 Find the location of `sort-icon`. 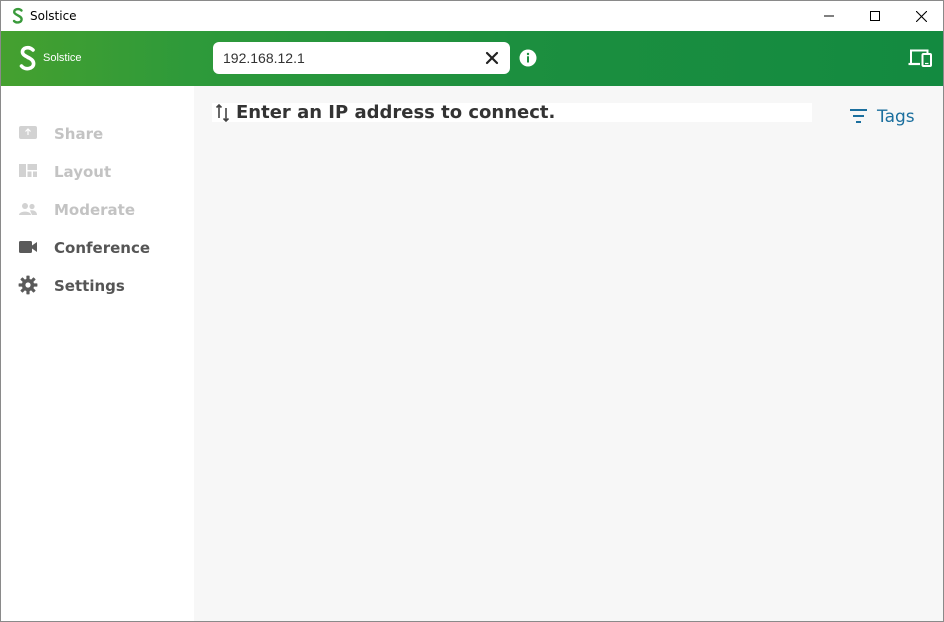

sort-icon is located at coordinates (223, 113).